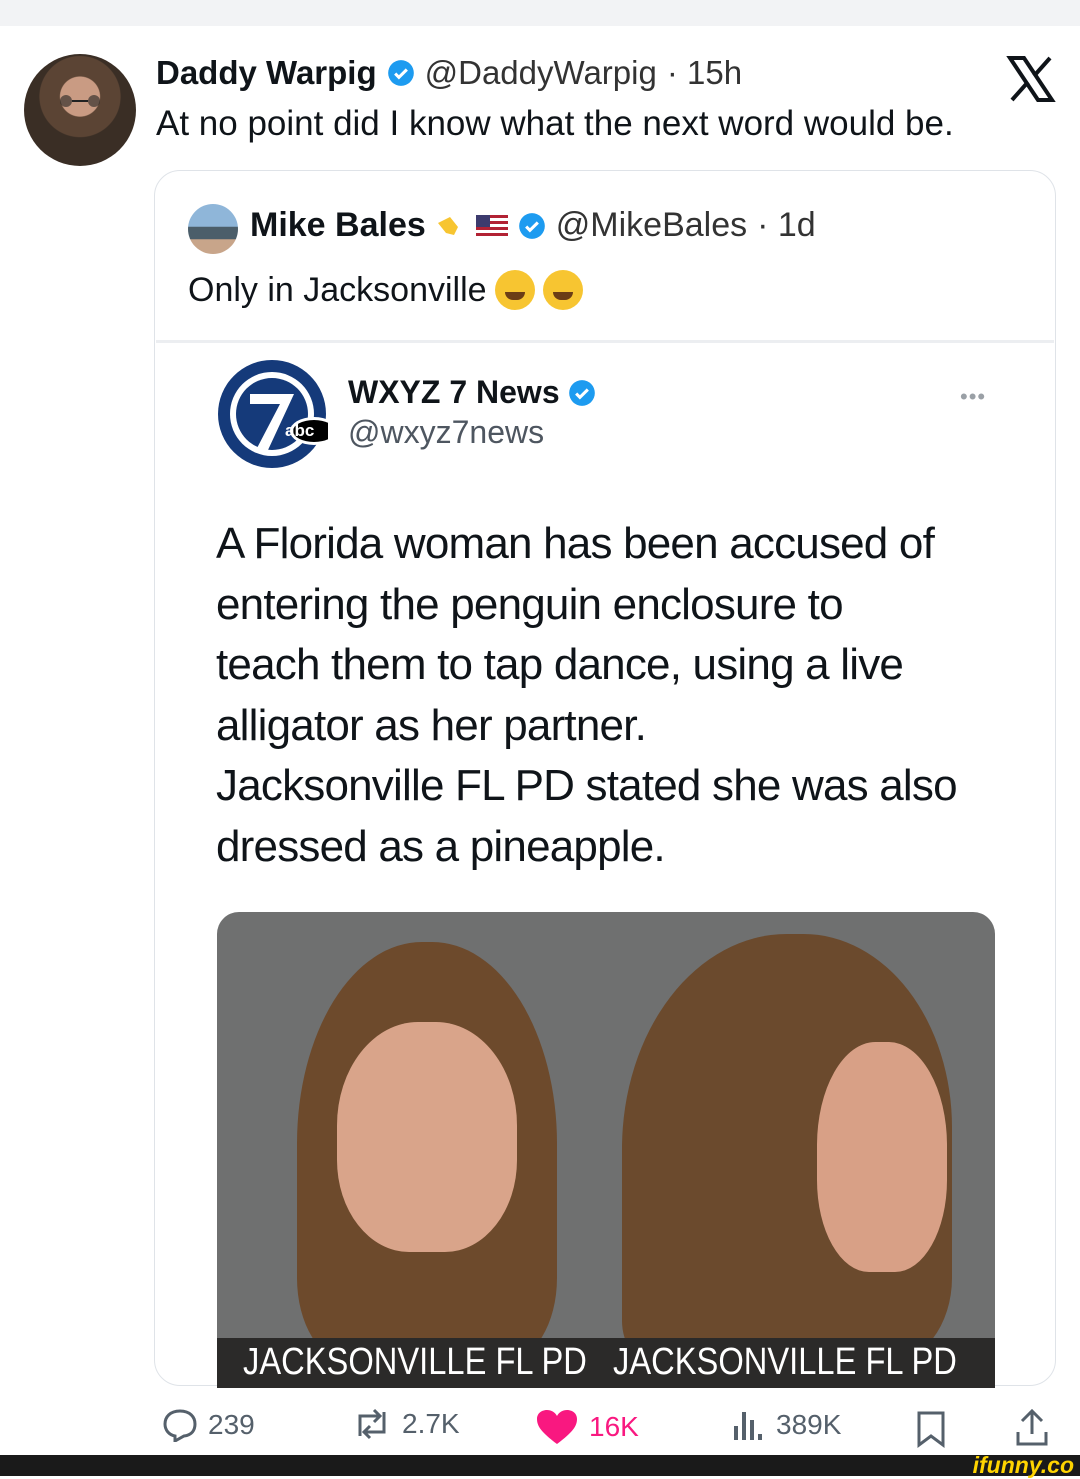  Describe the element at coordinates (575, 543) in the screenshot. I see `text-line: A Florida woman has been accused of` at that location.